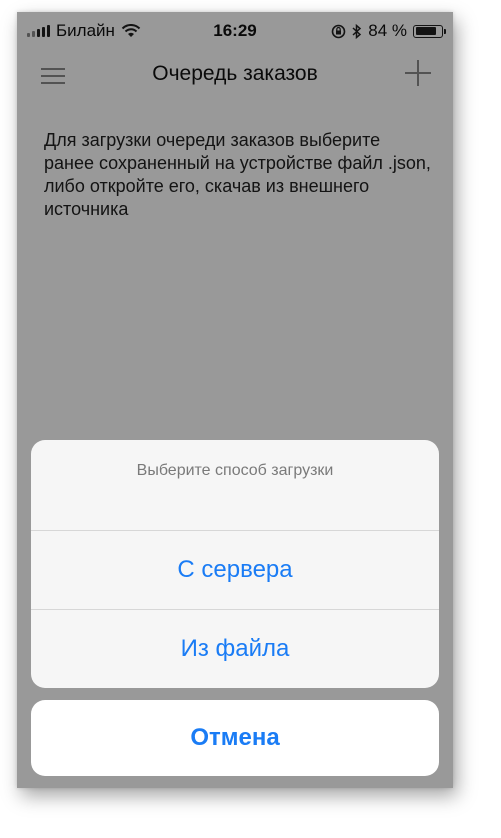 Image resolution: width=501 pixels, height=838 pixels. What do you see at coordinates (235, 649) in the screenshot?
I see `from-file-button: Из файла` at bounding box center [235, 649].